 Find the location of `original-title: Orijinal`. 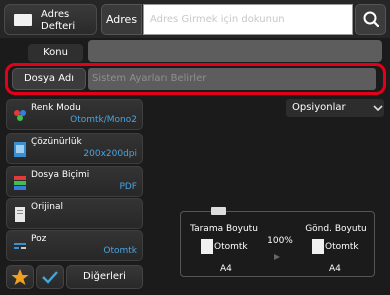

original-title: Orijinal is located at coordinates (47, 207).